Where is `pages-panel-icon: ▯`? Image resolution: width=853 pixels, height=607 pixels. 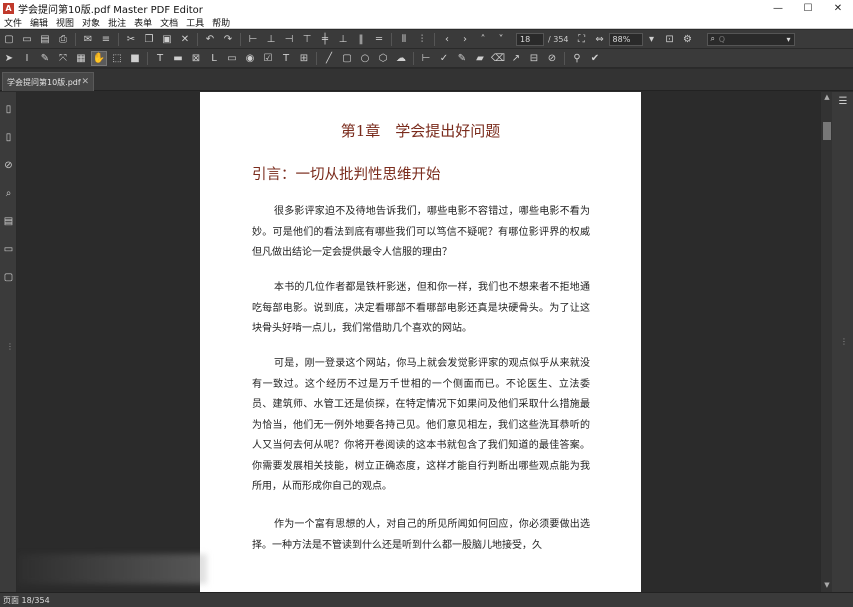
pages-panel-icon: ▯ is located at coordinates (8, 109).